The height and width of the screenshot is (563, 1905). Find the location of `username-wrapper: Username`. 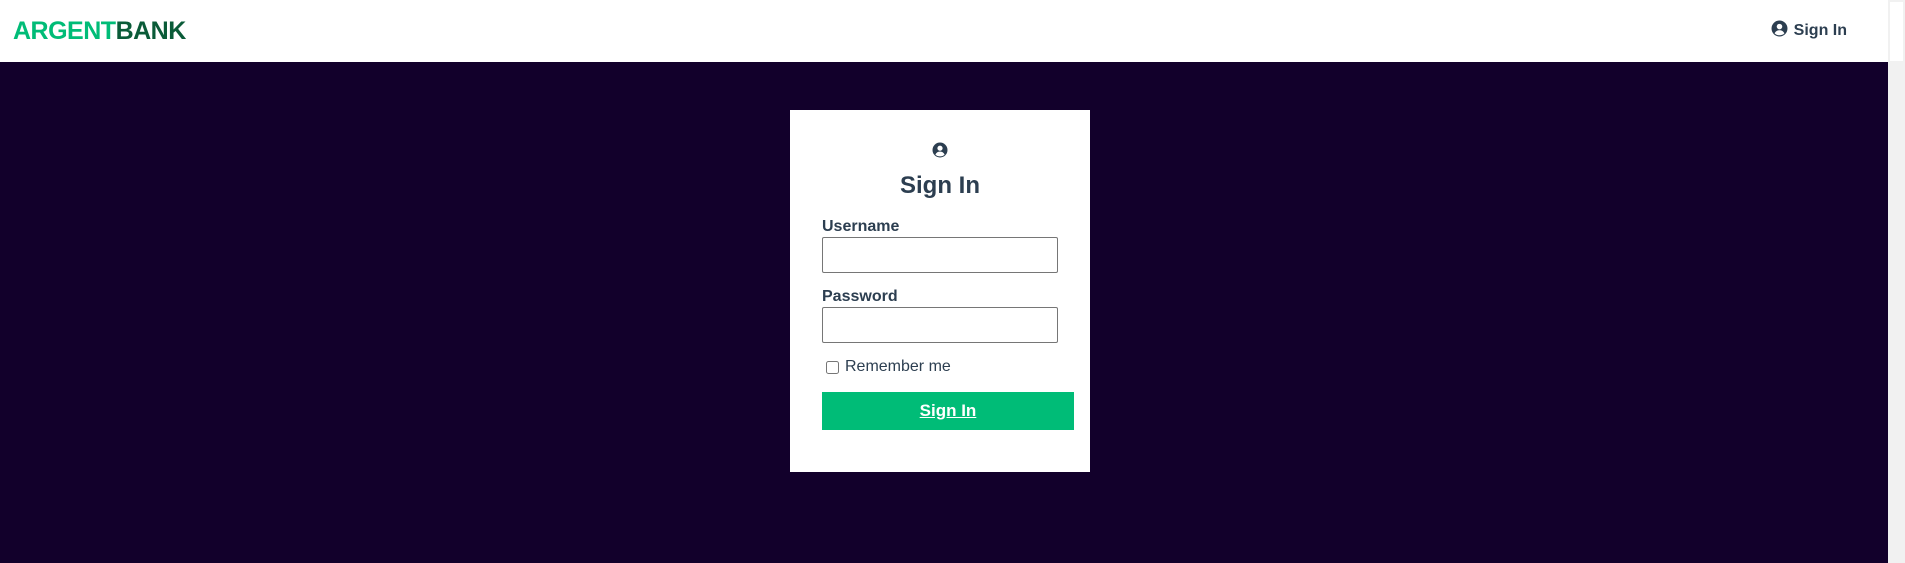

username-wrapper: Username is located at coordinates (940, 245).